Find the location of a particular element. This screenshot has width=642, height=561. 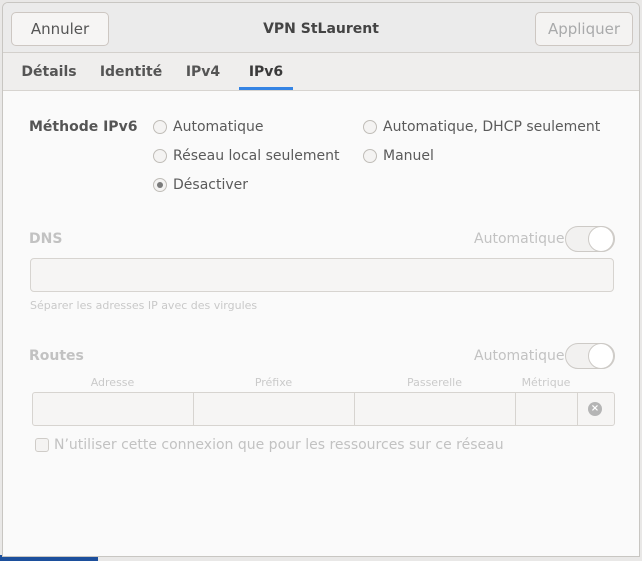

only-resources-checkbox is located at coordinates (42, 445).